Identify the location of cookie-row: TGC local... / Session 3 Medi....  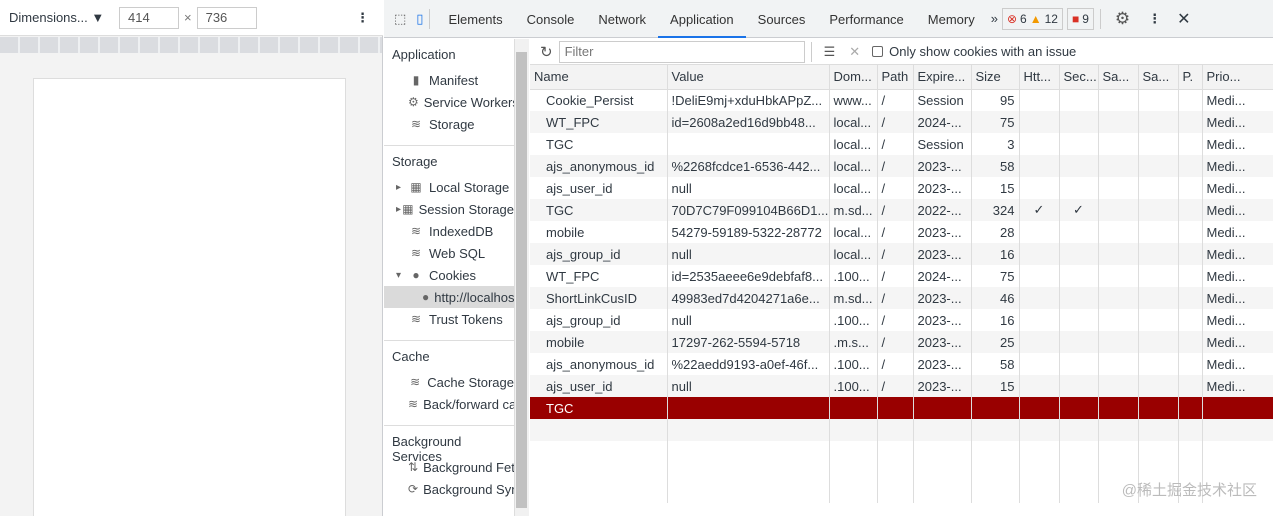
(901, 144).